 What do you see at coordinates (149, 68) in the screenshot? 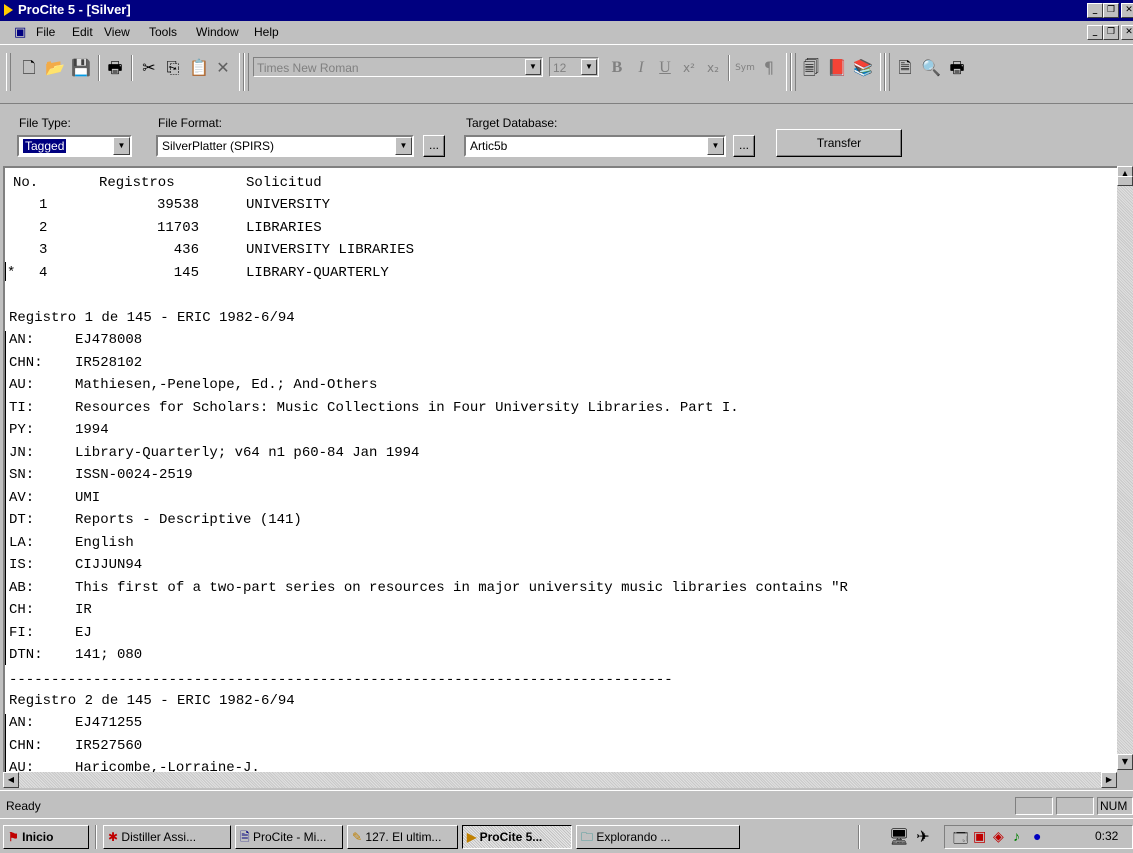
I see `cut-icon: ✂` at bounding box center [149, 68].